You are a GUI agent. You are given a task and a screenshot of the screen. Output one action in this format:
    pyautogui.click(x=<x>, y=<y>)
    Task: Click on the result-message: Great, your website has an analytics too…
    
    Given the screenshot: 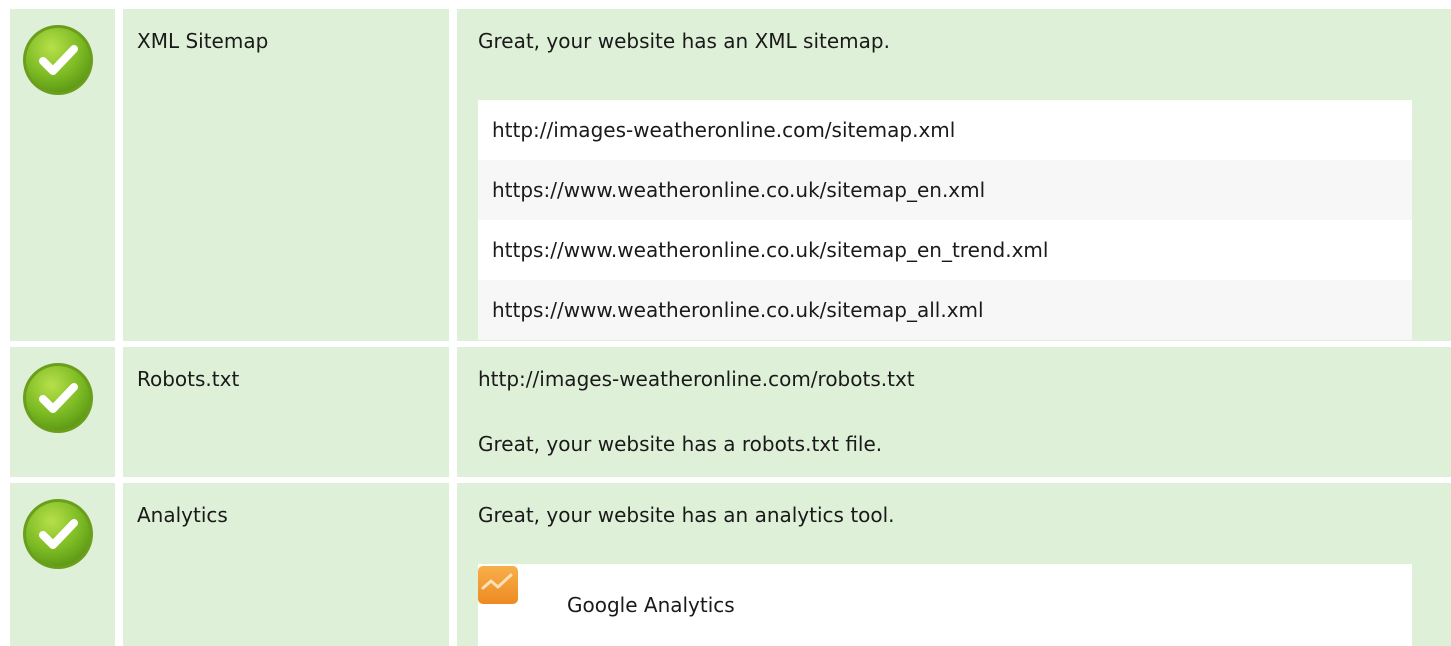 What is the action you would take?
    pyautogui.click(x=686, y=515)
    